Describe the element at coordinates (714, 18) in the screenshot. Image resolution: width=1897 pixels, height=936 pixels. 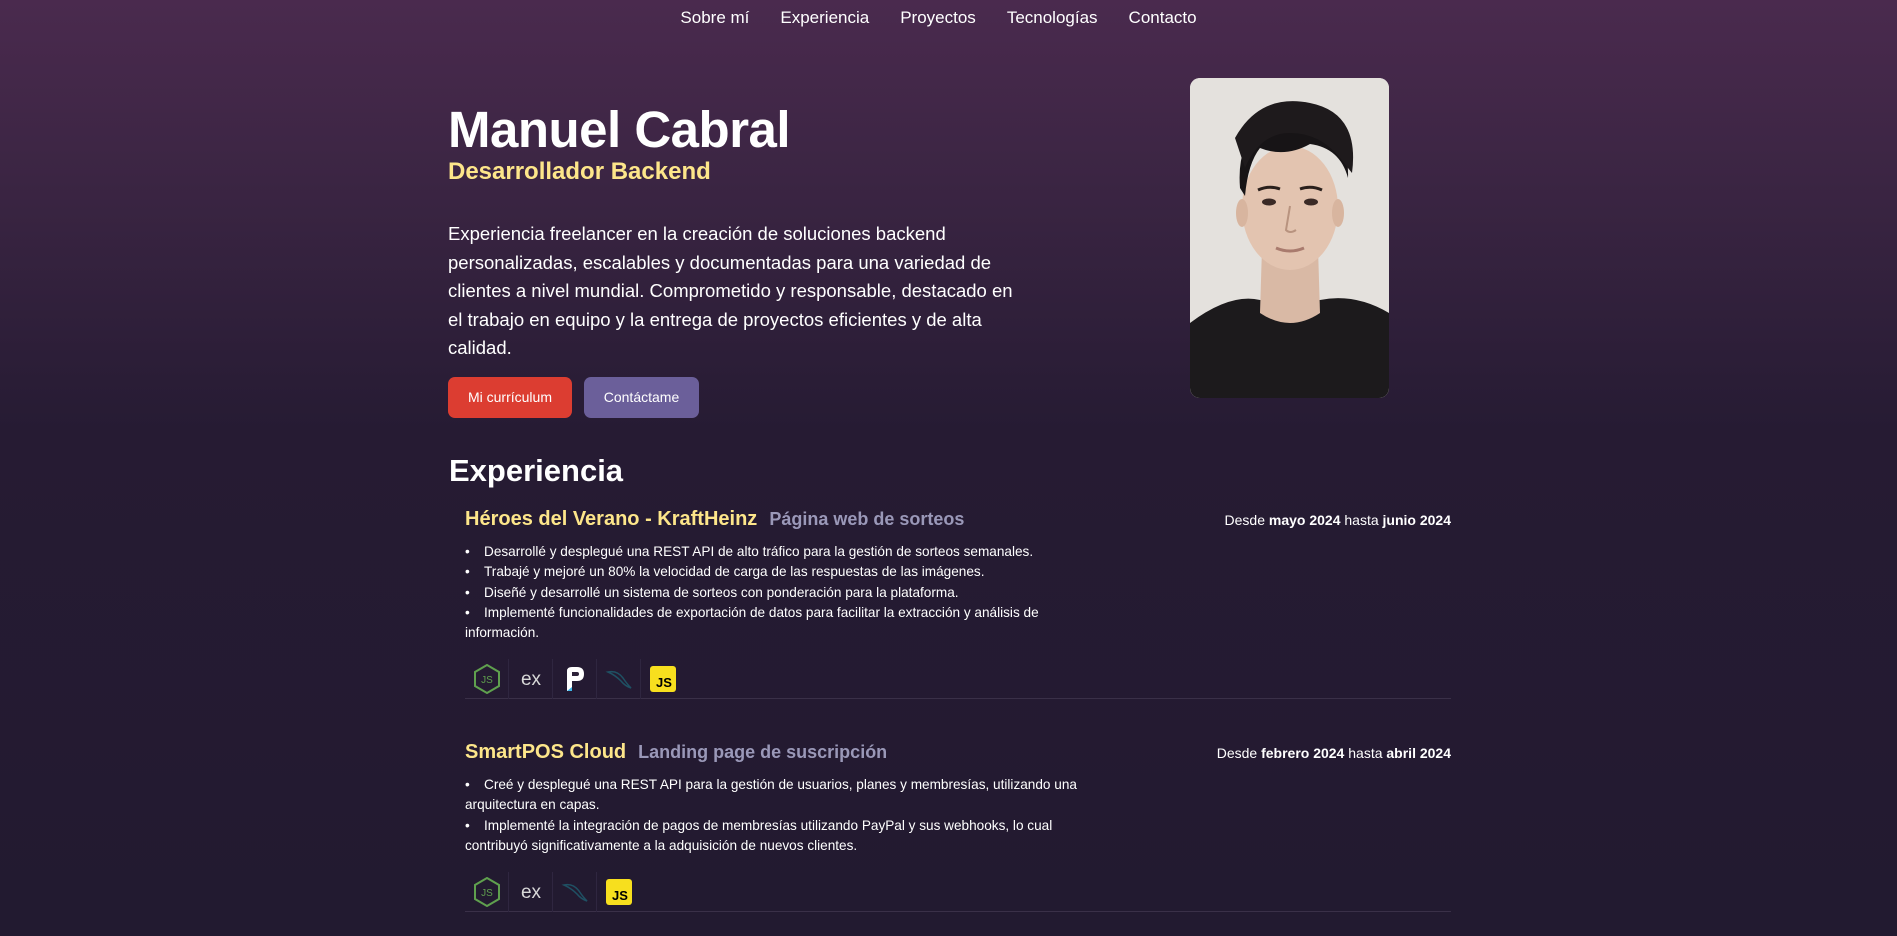
I see `nav-link-about: Sobre mí` at that location.